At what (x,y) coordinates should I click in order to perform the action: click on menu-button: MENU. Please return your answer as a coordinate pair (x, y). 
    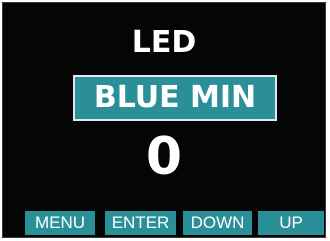
    Looking at the image, I should click on (60, 223).